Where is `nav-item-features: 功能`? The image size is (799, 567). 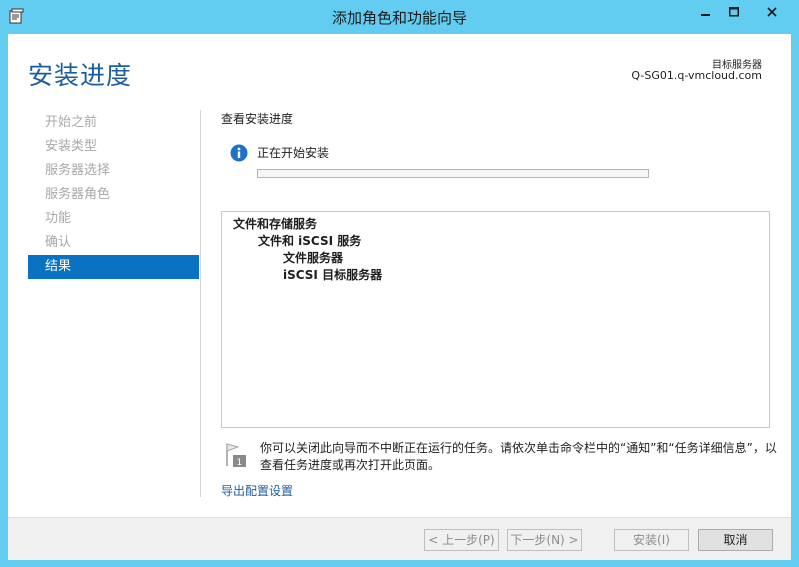
nav-item-features: 功能 is located at coordinates (113, 219).